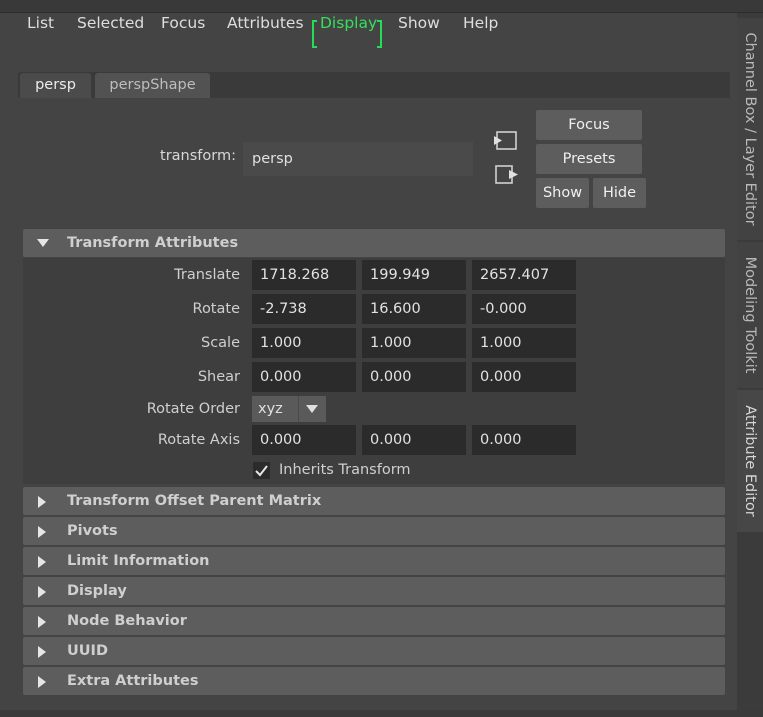  Describe the element at coordinates (358, 159) in the screenshot. I see `node-name-field: persp` at that location.